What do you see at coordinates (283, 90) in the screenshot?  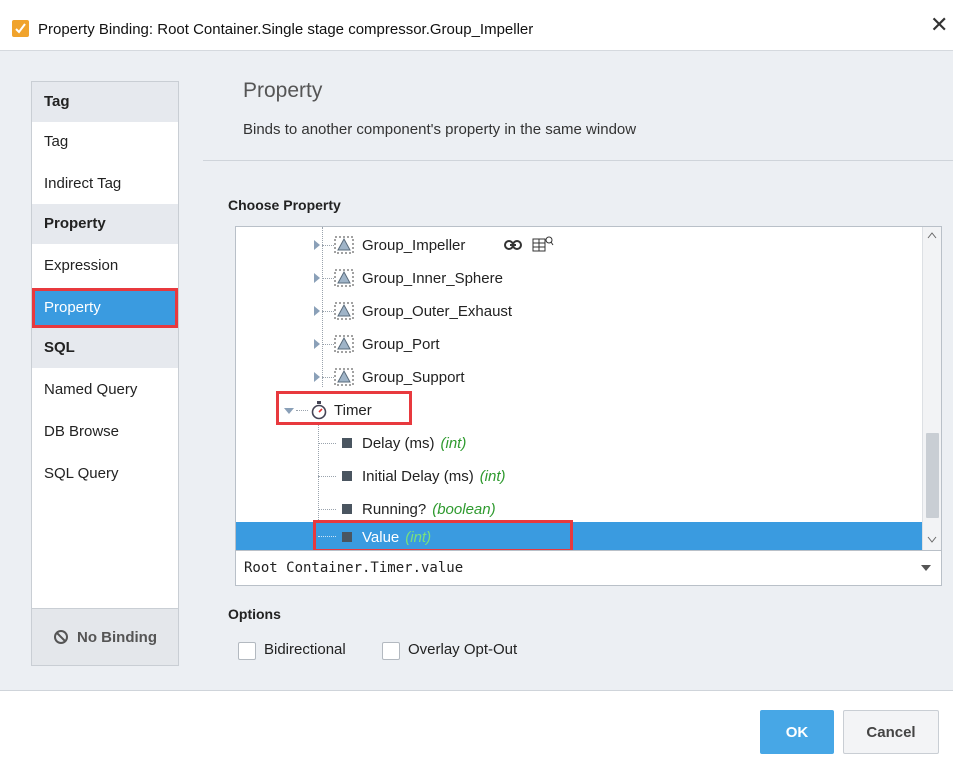 I see `panel-title: Property` at bounding box center [283, 90].